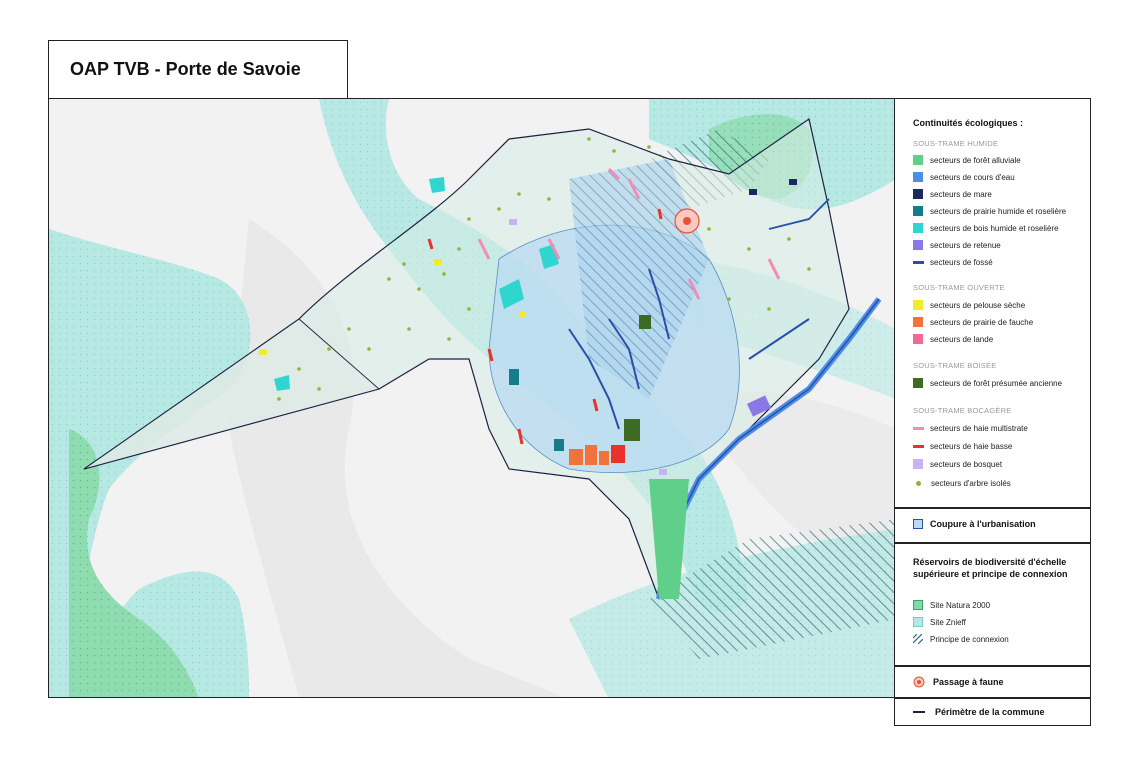  What do you see at coordinates (918, 639) in the screenshot?
I see `hatch-icon` at bounding box center [918, 639].